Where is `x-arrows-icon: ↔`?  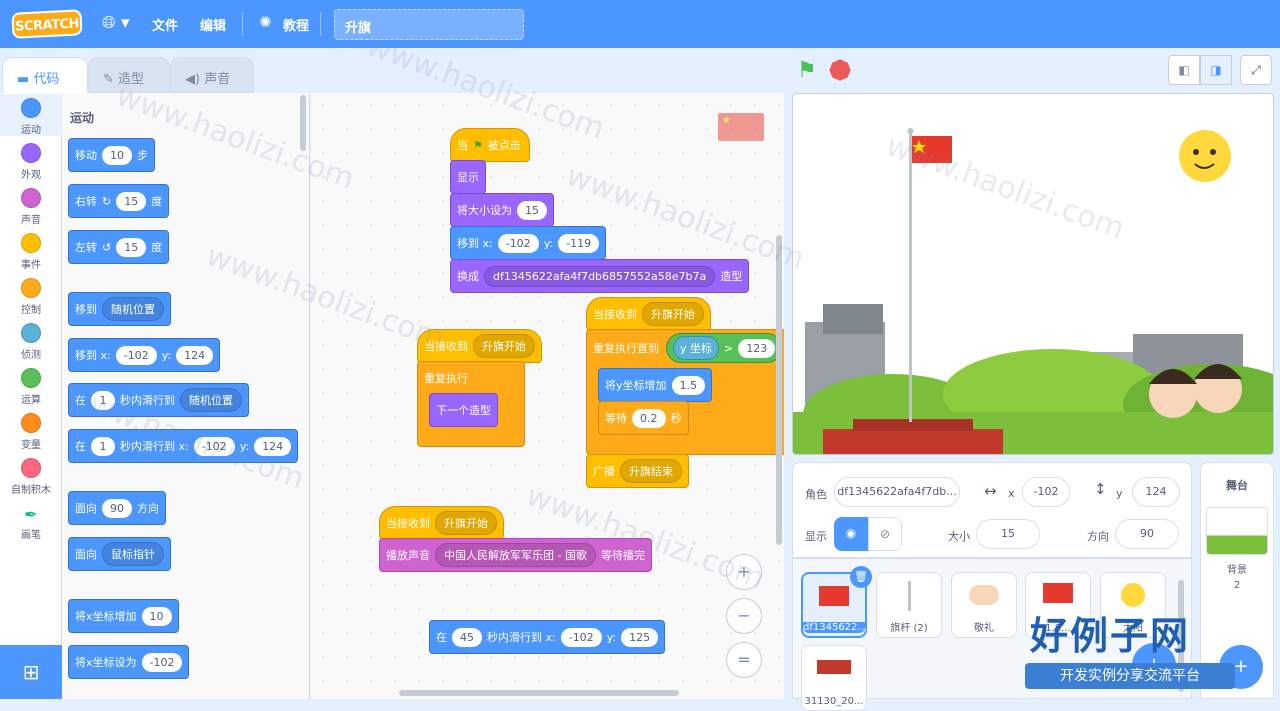 x-arrows-icon: ↔ is located at coordinates (990, 491).